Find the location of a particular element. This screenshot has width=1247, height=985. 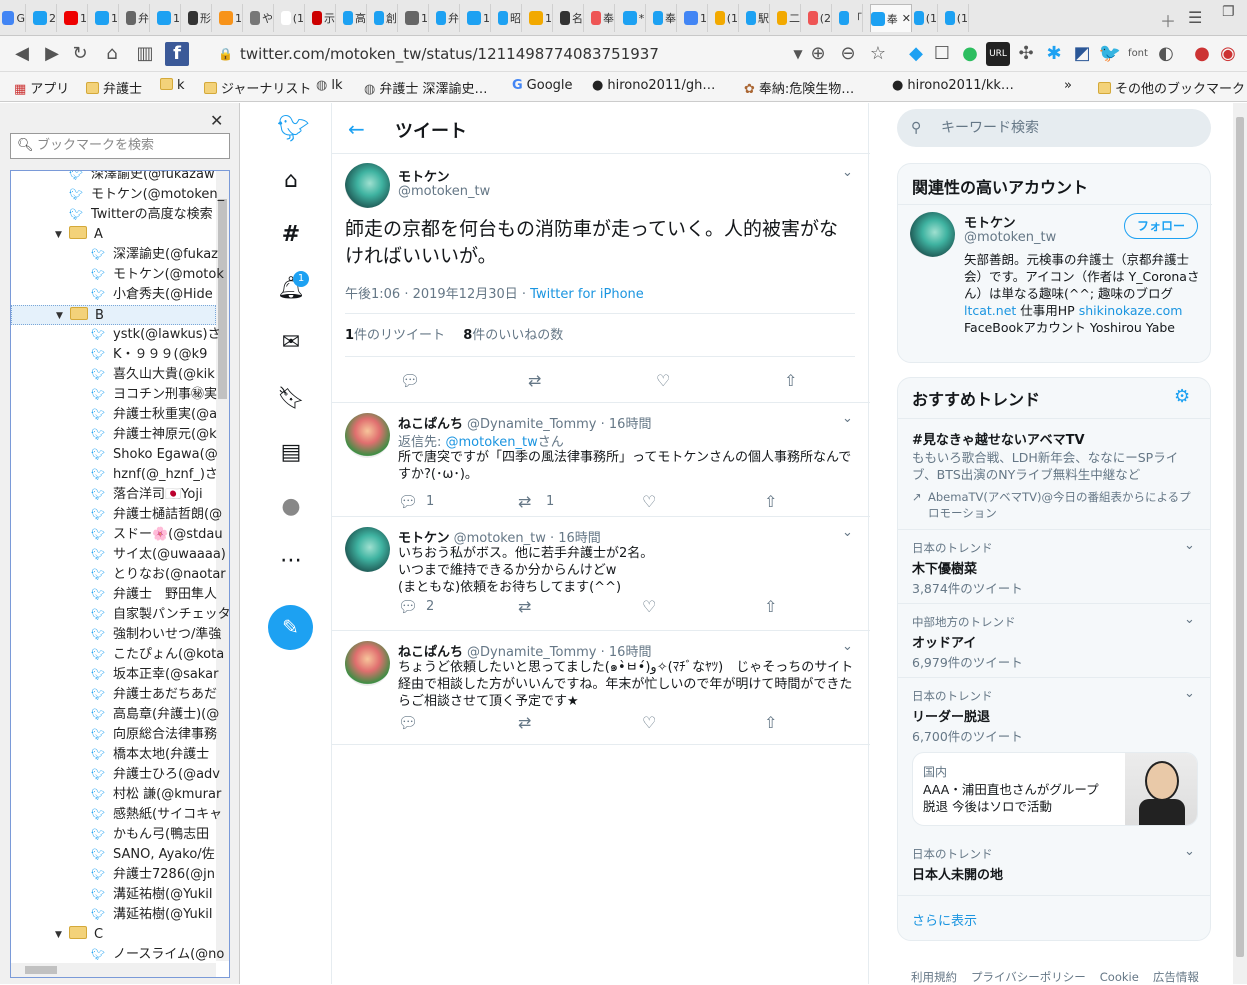

follow-button: フォロー is located at coordinates (1161, 226).